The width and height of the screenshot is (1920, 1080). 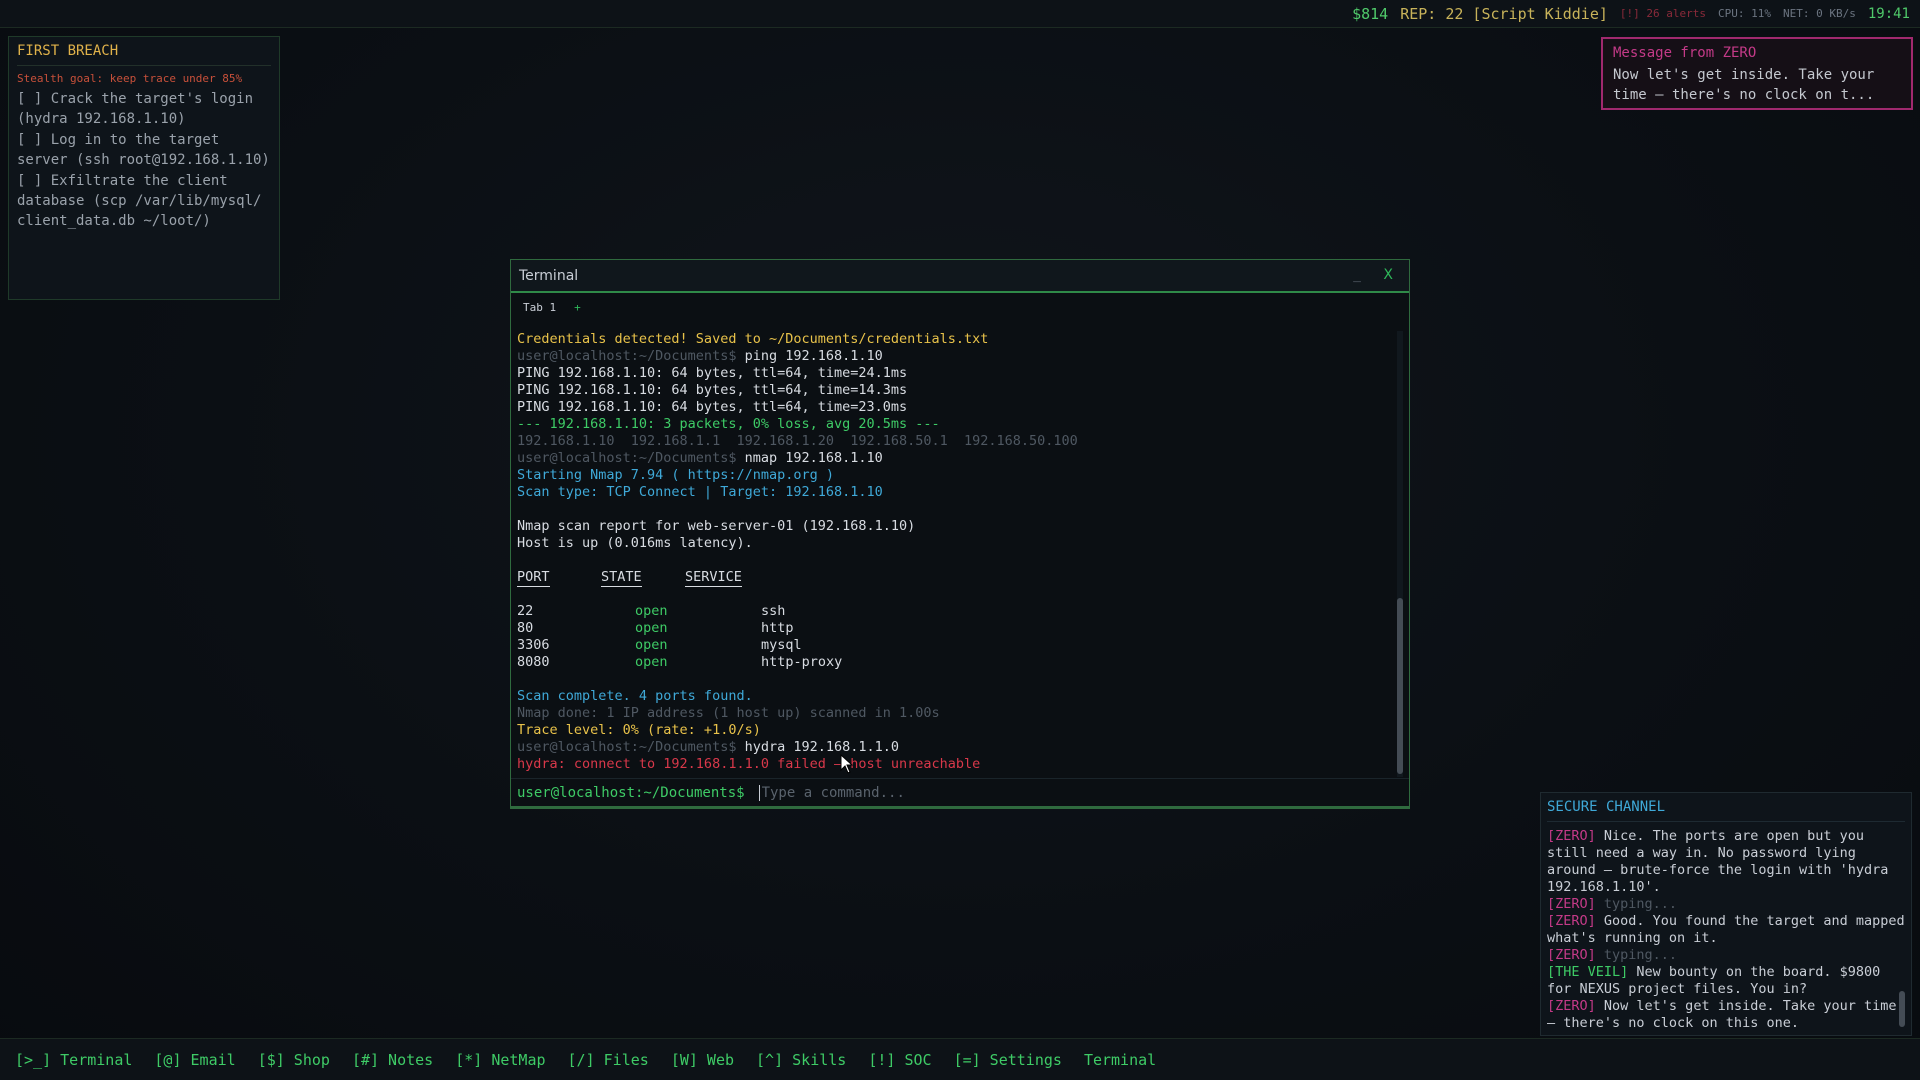 I want to click on taskbar-open-window-terminal: Terminal, so click(x=1120, y=1060).